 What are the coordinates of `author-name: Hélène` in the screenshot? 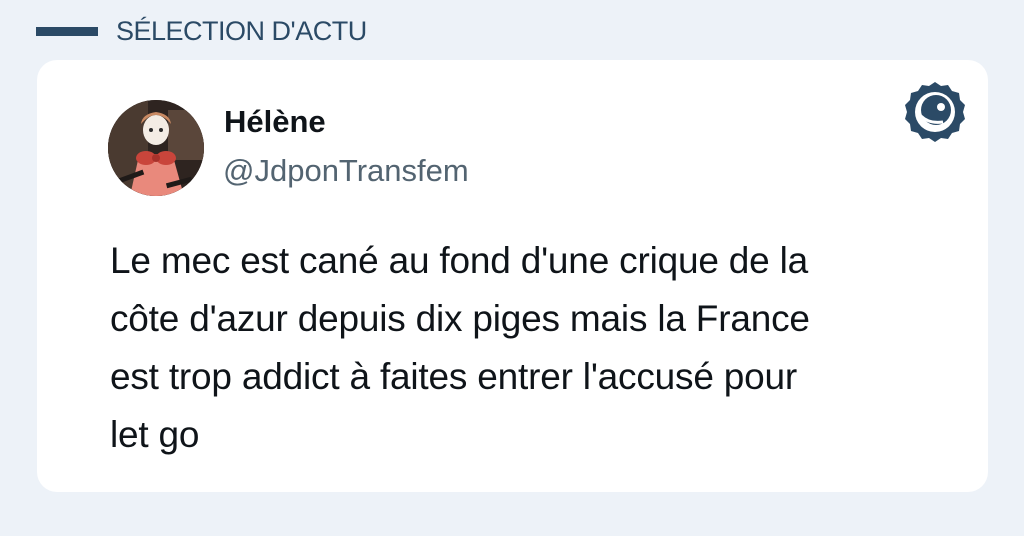 It's located at (275, 122).